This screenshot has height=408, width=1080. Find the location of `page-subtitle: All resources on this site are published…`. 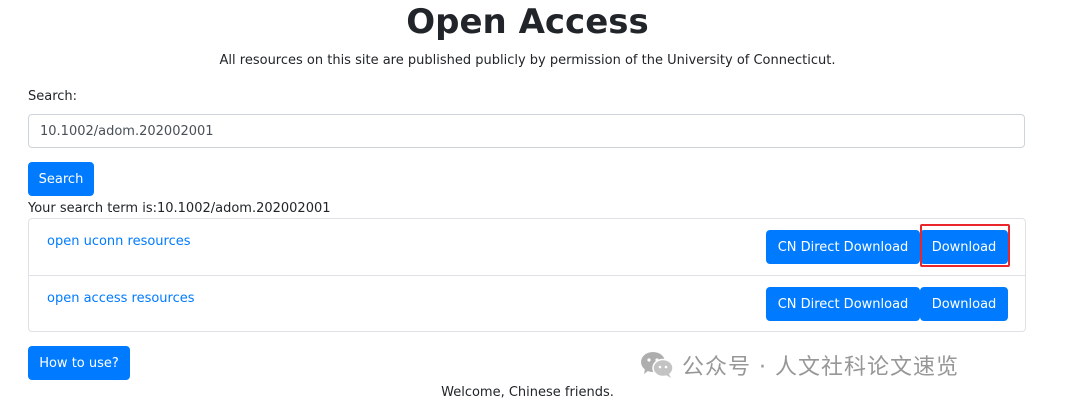

page-subtitle: All resources on this site are published… is located at coordinates (527, 60).